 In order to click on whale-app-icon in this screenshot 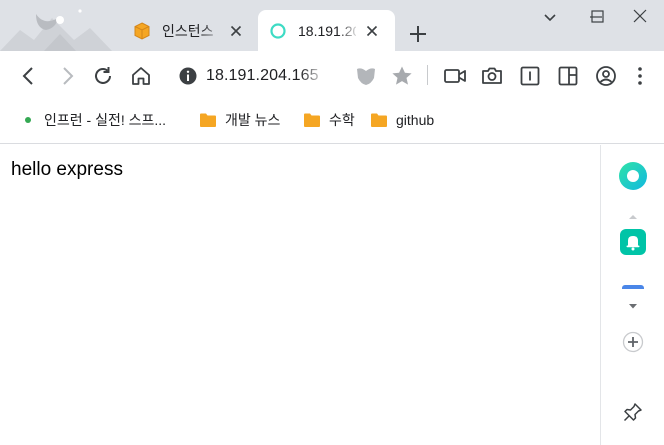, I will do `click(633, 176)`.